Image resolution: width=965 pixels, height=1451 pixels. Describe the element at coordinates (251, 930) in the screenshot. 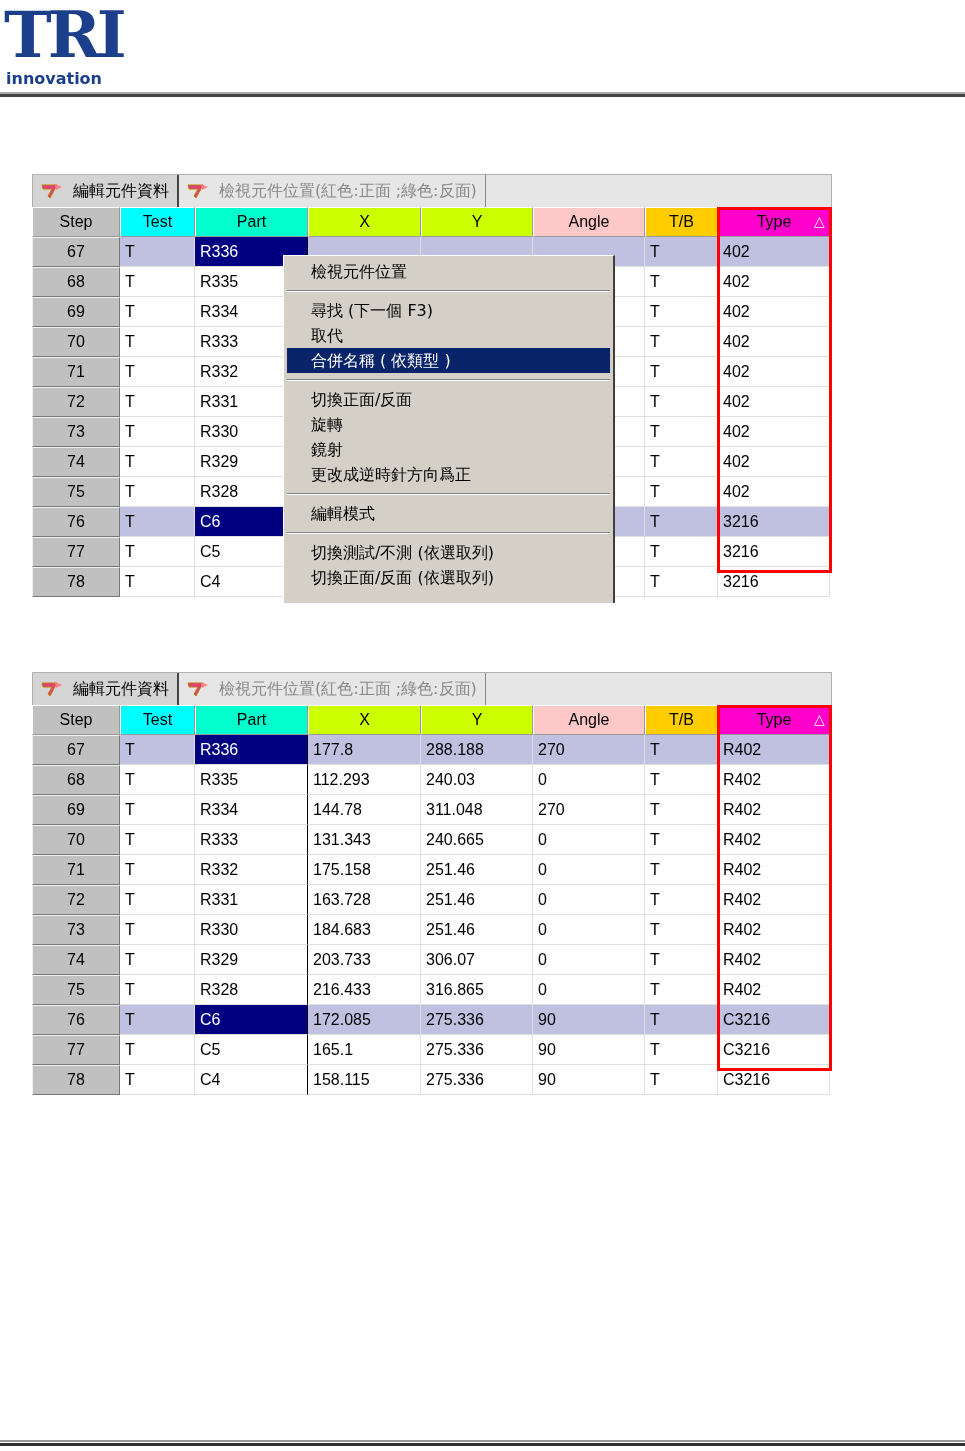

I see `table-cell: R330` at that location.